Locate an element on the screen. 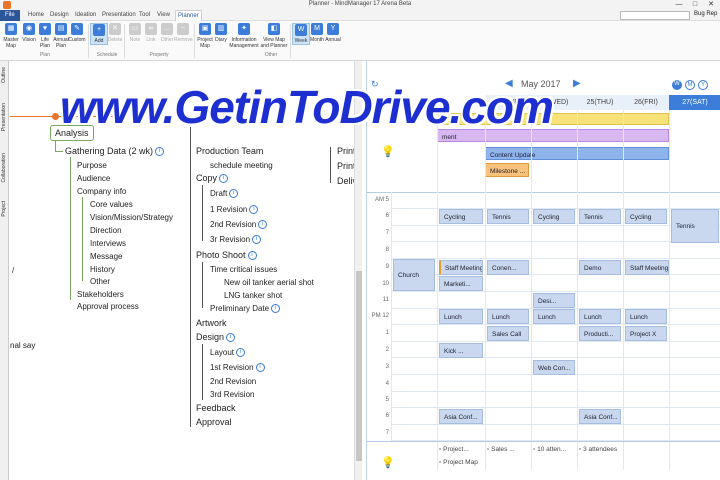  subtopic: 2nd Revision is located at coordinates (233, 381).